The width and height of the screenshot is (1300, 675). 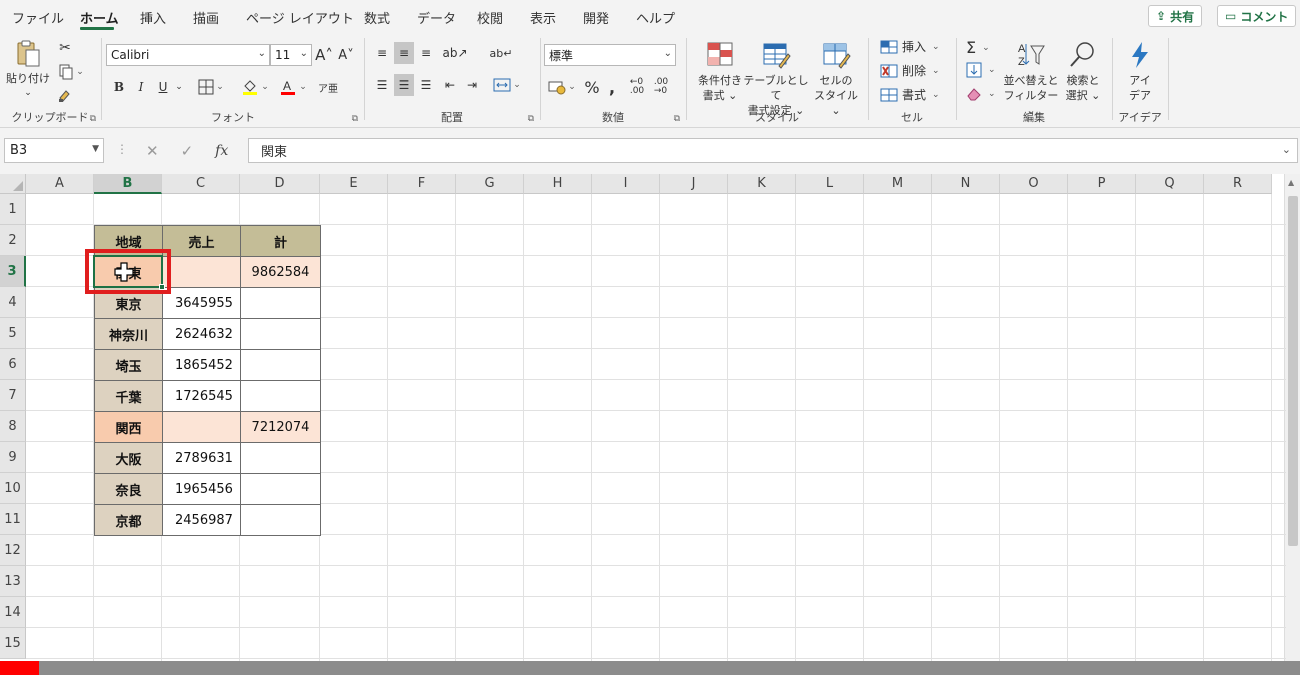 What do you see at coordinates (128, 365) in the screenshot?
I see `region-cell: 埼玉` at bounding box center [128, 365].